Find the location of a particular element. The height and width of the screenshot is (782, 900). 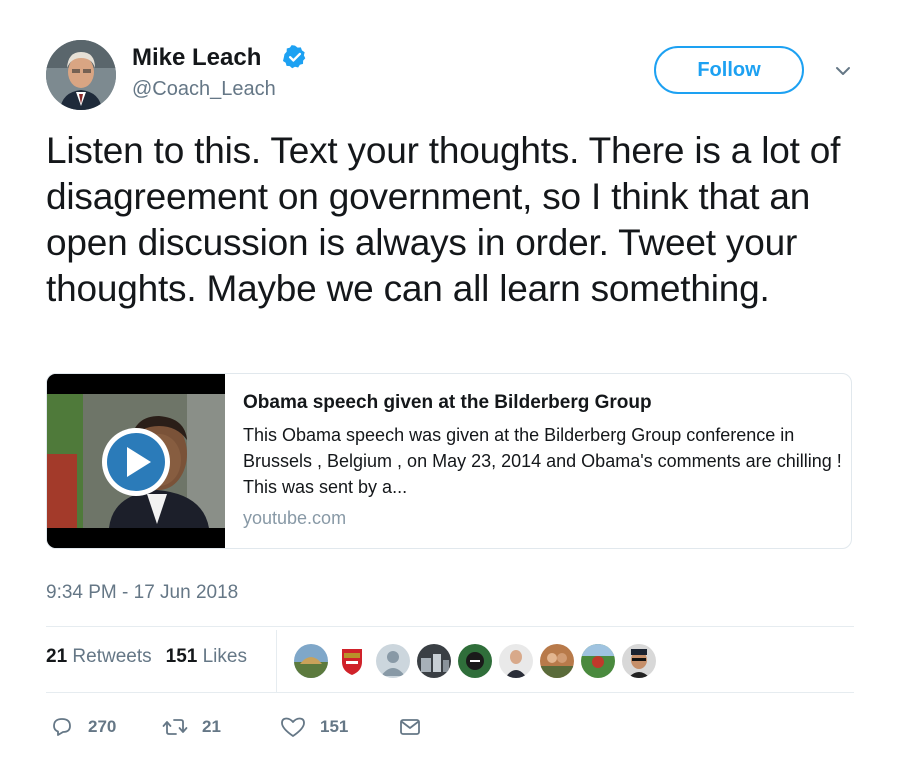

verified-badge-icon is located at coordinates (295, 57).